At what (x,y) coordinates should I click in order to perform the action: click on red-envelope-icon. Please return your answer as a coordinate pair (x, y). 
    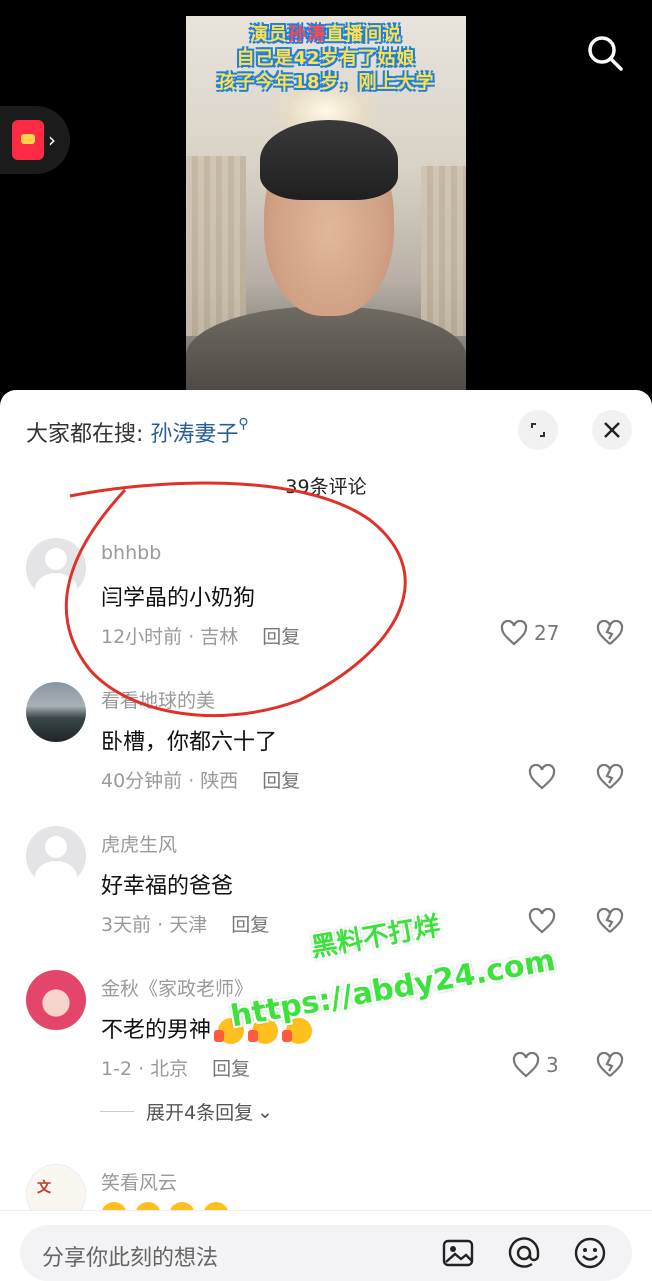
    Looking at the image, I should click on (28, 140).